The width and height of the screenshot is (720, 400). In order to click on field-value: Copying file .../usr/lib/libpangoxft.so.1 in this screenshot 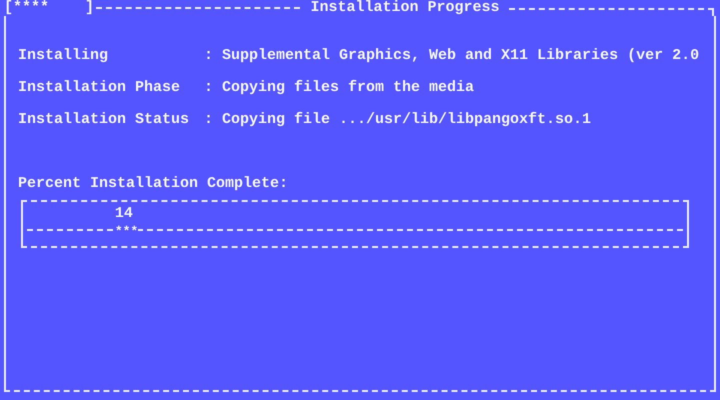, I will do `click(407, 120)`.